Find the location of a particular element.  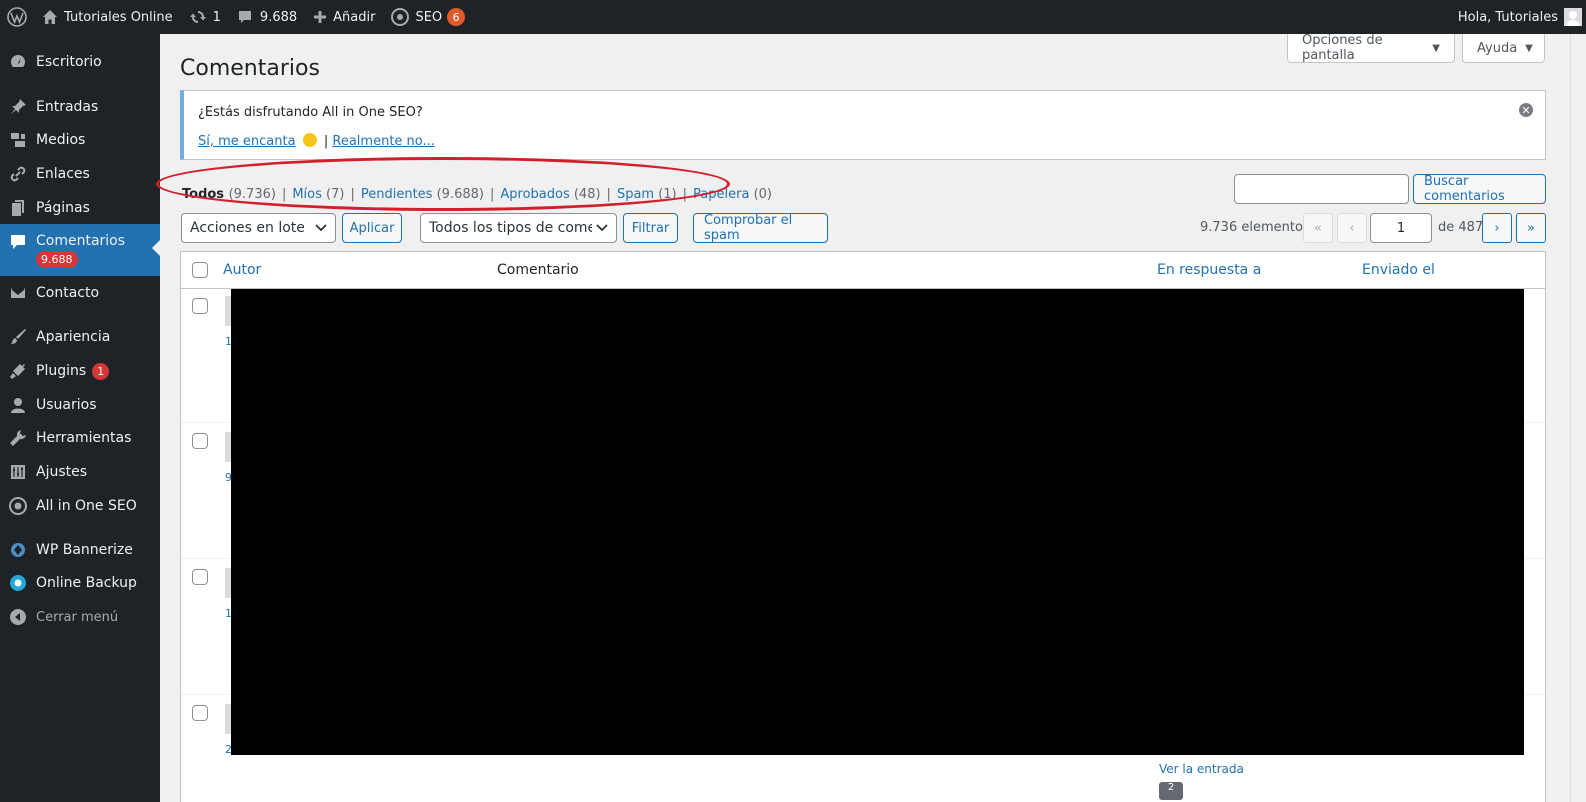

filter-label: Papelera is located at coordinates (721, 194).